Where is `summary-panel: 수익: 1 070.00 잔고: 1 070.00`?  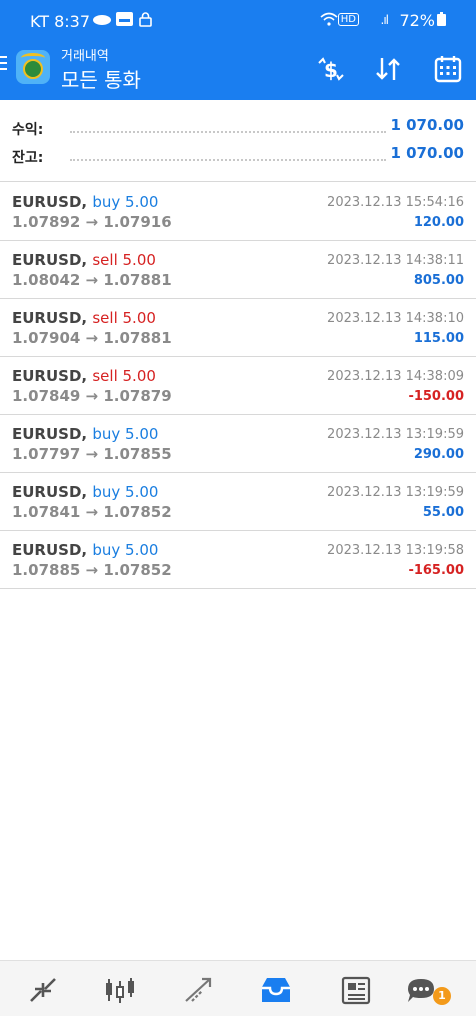
summary-panel: 수익: 1 070.00 잔고: 1 070.00 is located at coordinates (238, 141).